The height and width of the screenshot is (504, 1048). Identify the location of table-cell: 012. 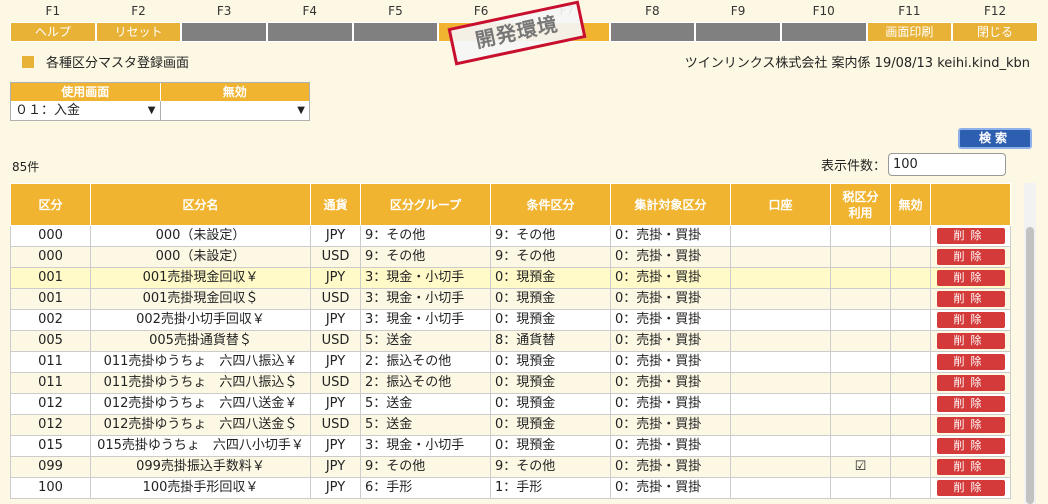
(50, 425).